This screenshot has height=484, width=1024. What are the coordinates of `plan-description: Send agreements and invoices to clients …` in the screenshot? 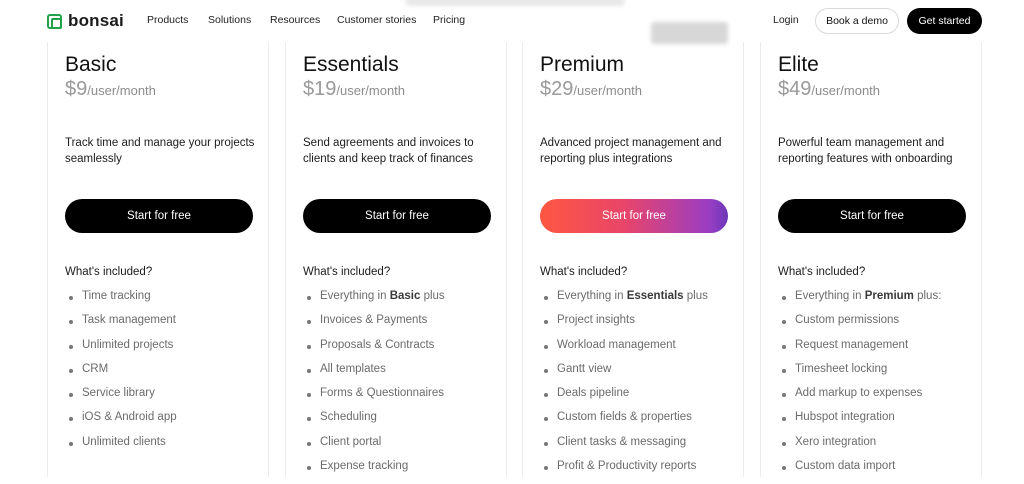 It's located at (388, 151).